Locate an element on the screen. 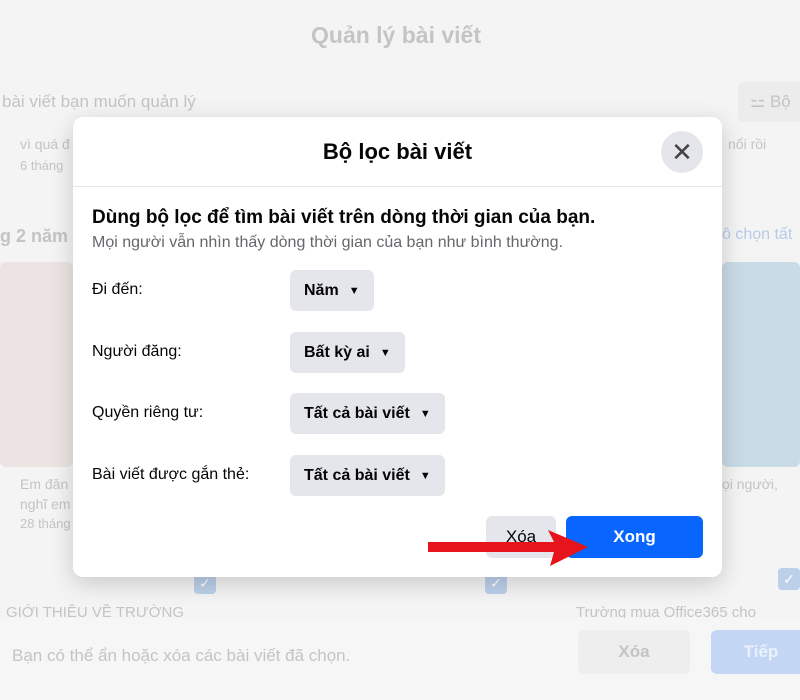 Image resolution: width=800 pixels, height=700 pixels. filter-label: Người đăng: is located at coordinates (137, 351).